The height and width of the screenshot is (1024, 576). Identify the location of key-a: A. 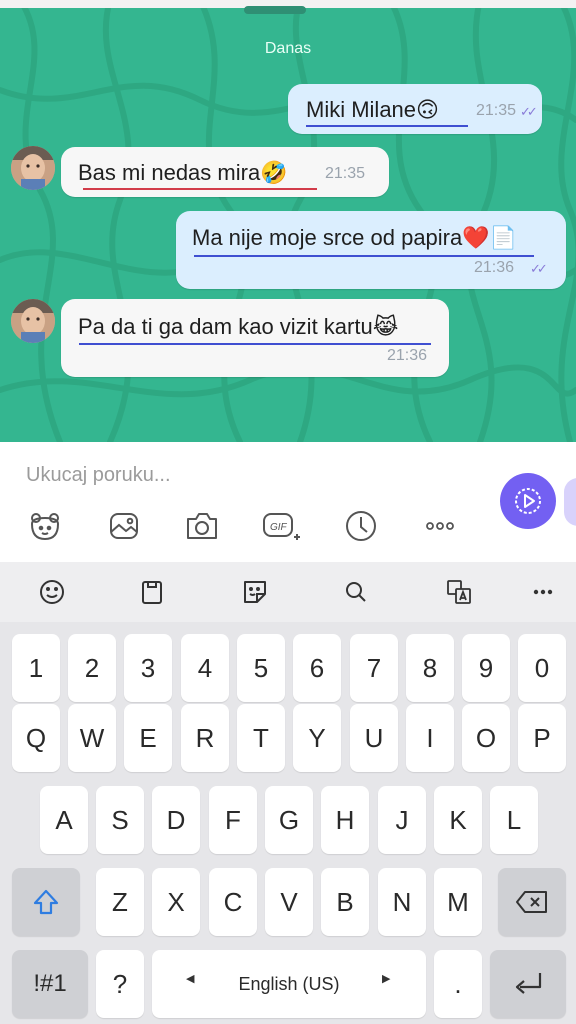
(64, 820).